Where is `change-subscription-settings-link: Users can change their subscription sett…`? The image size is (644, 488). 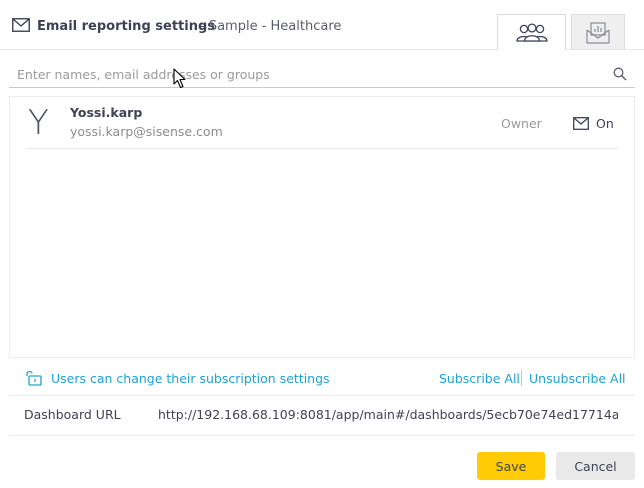 change-subscription-settings-link: Users can change their subscription sett… is located at coordinates (190, 378).